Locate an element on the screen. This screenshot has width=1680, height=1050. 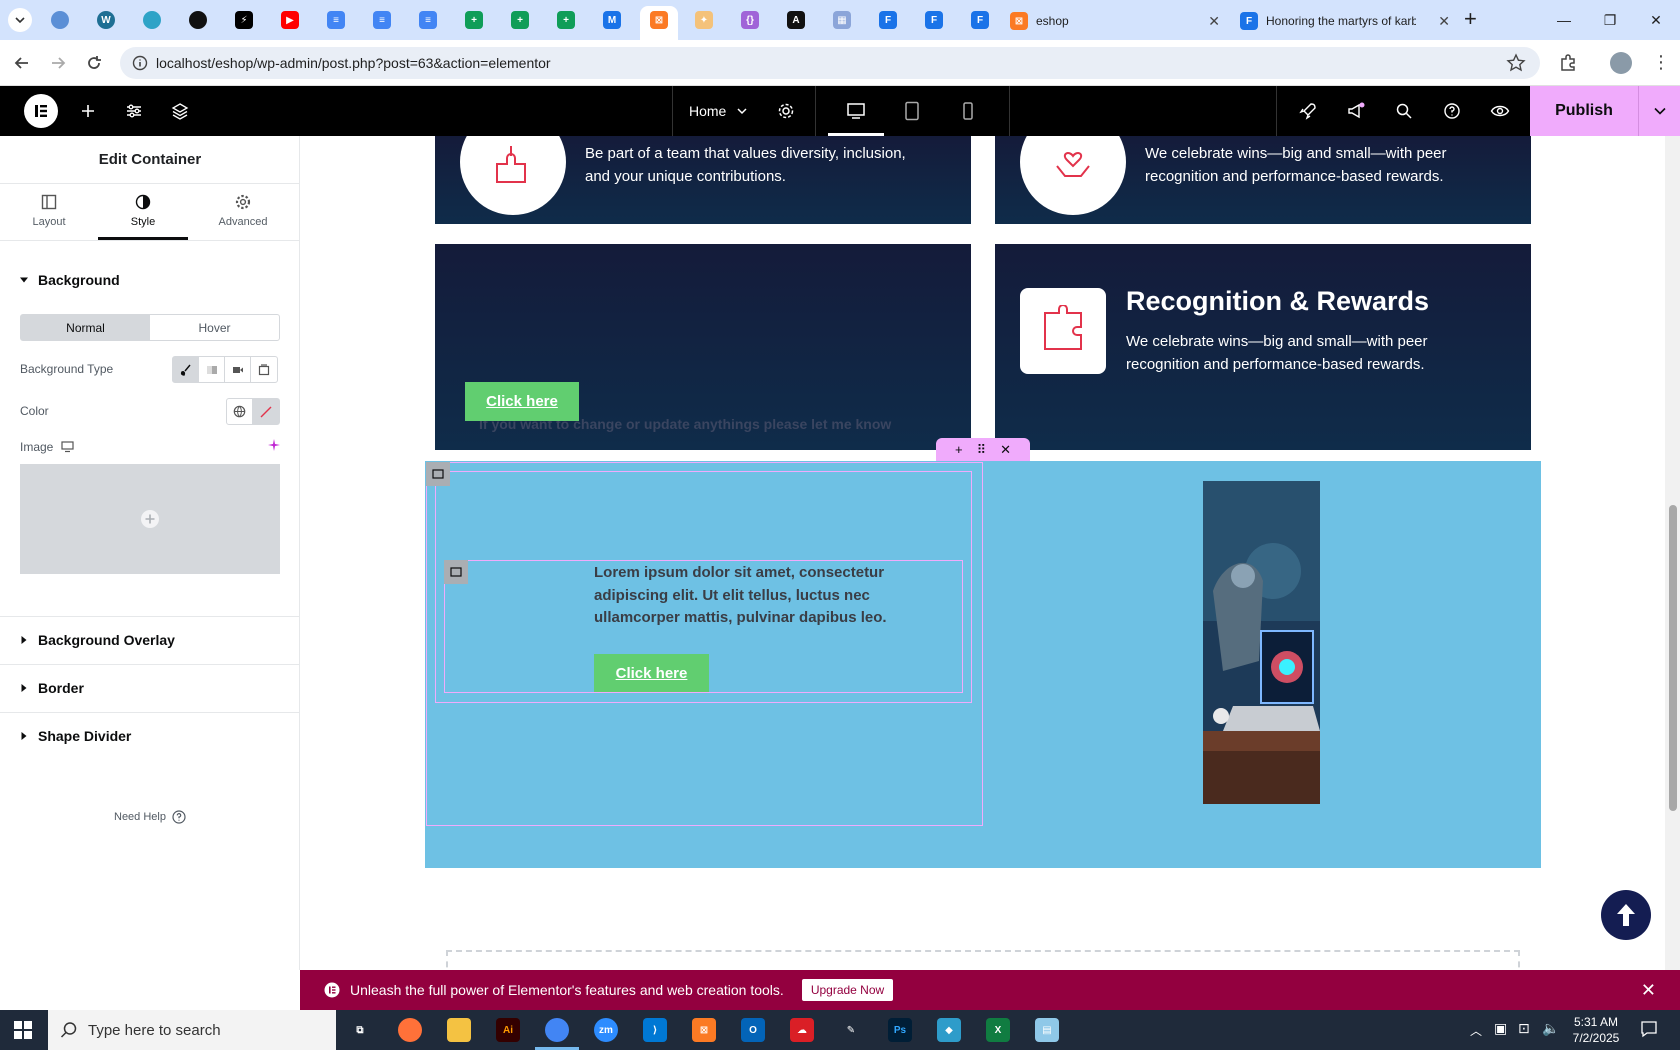
rocket-icon is located at coordinates (1308, 111).